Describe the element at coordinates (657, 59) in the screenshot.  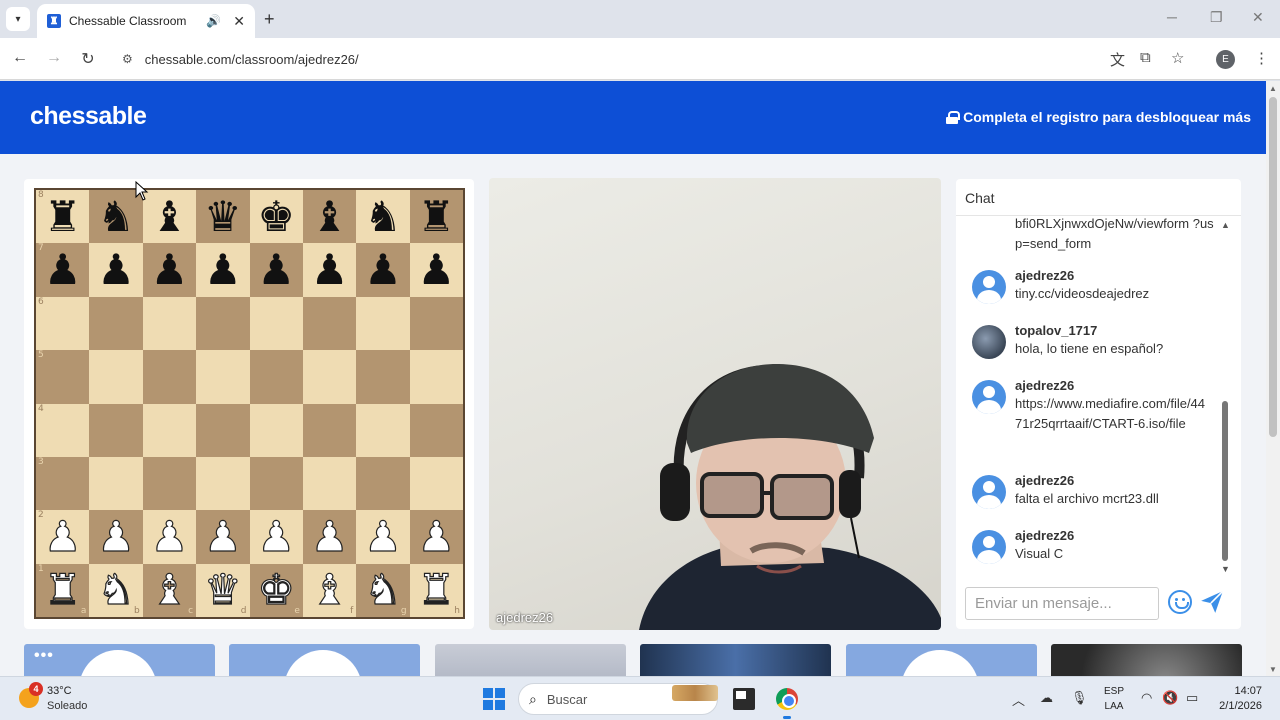
I see `address-bar: ⚙ chessable.com/classroom/ajedrez26/` at that location.